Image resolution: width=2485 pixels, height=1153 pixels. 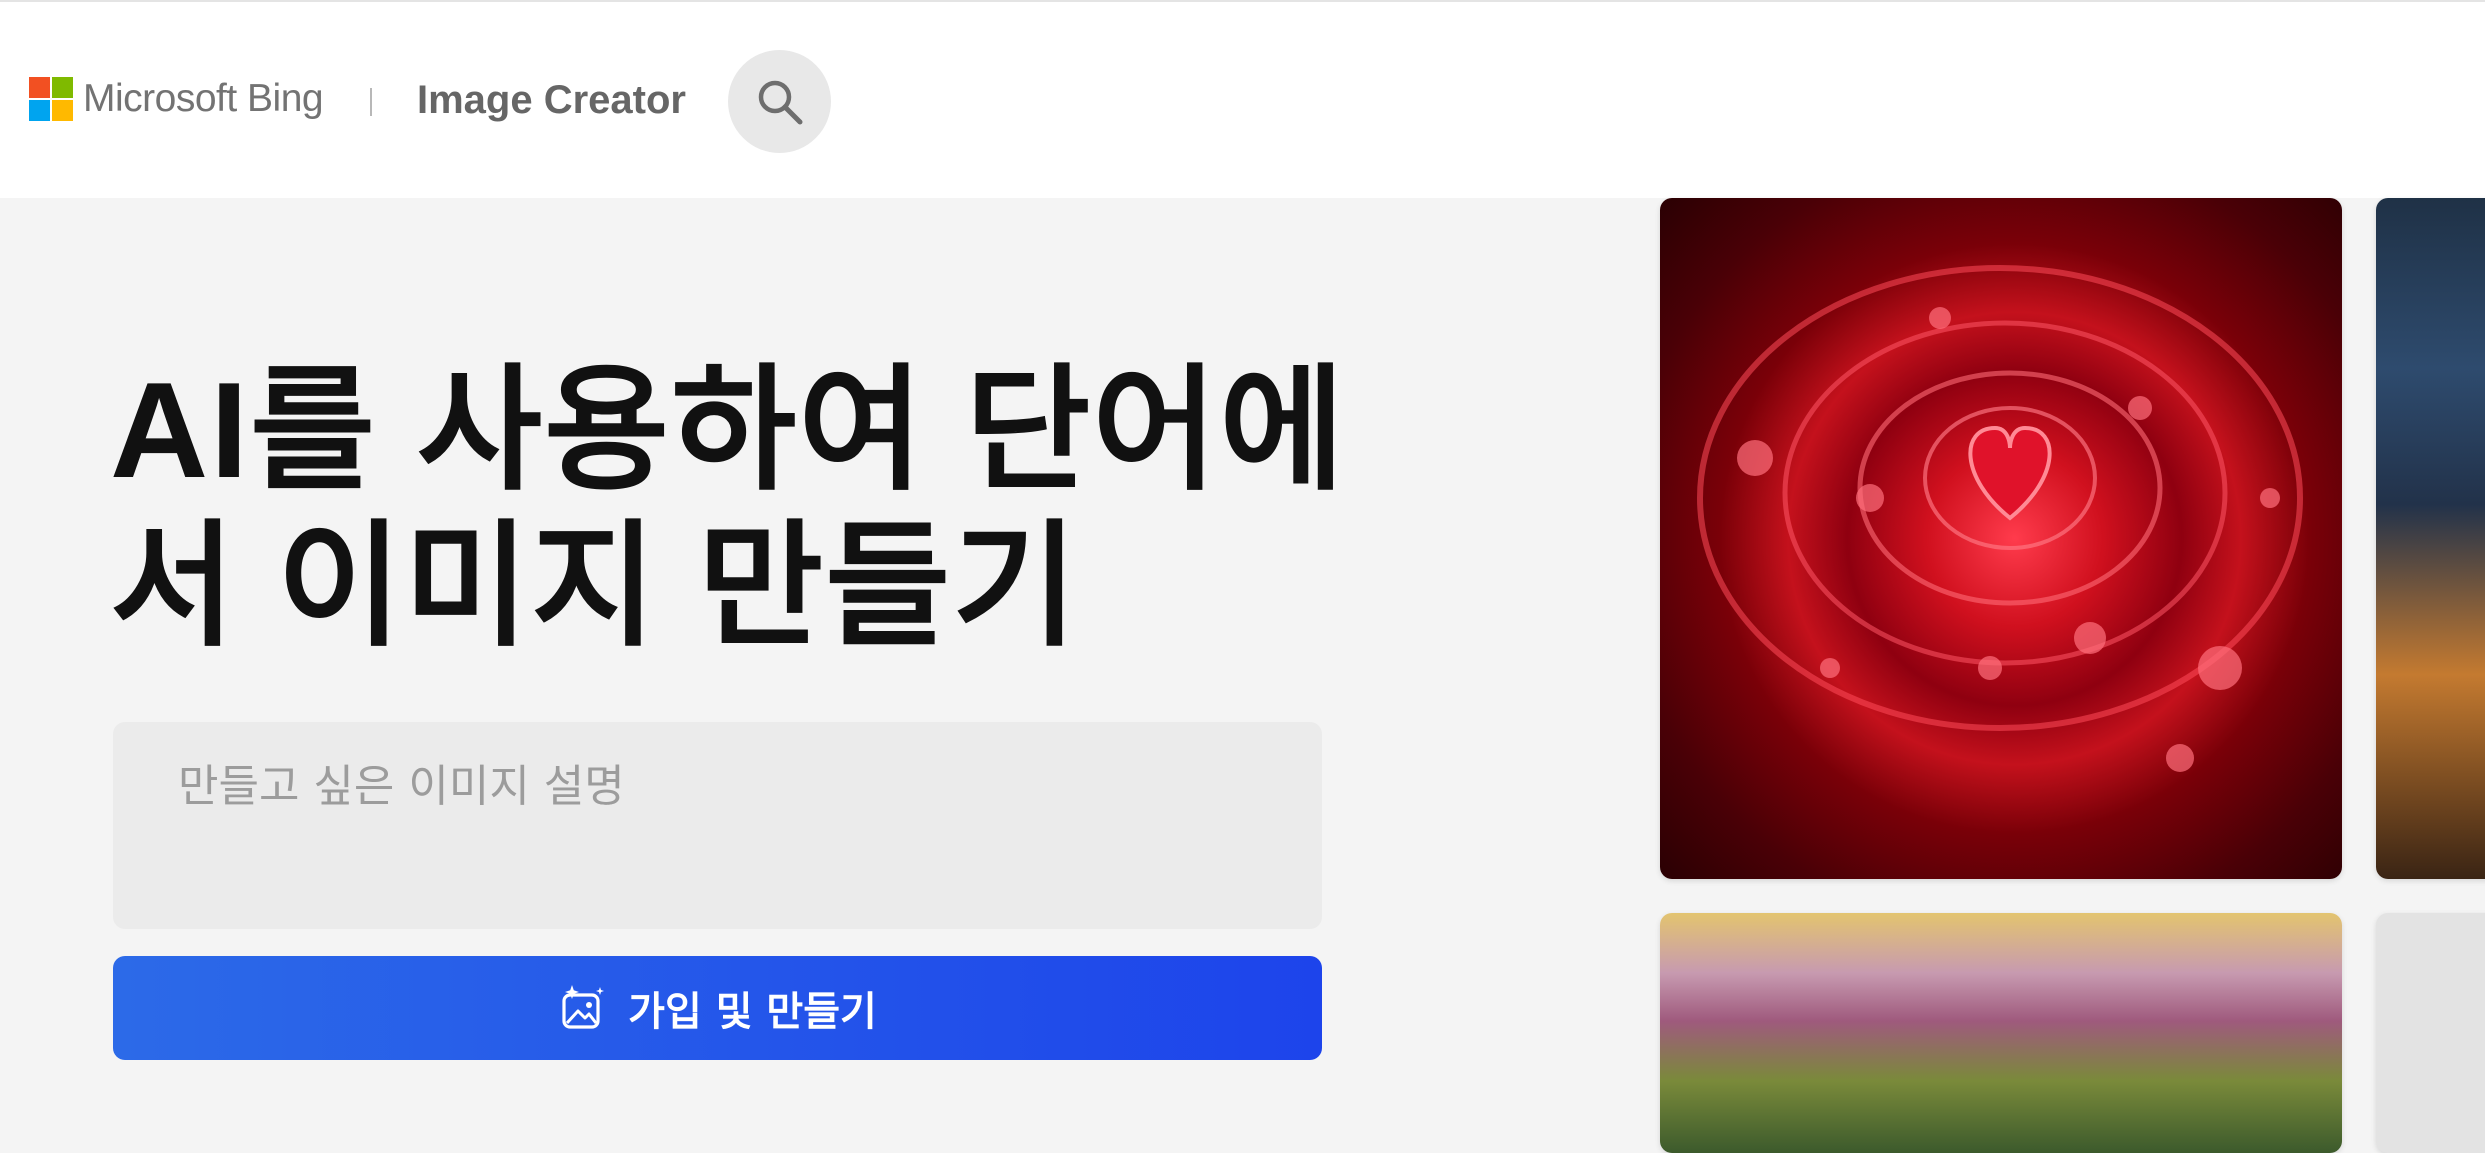 I want to click on rose-image, so click(x=2000, y=518).